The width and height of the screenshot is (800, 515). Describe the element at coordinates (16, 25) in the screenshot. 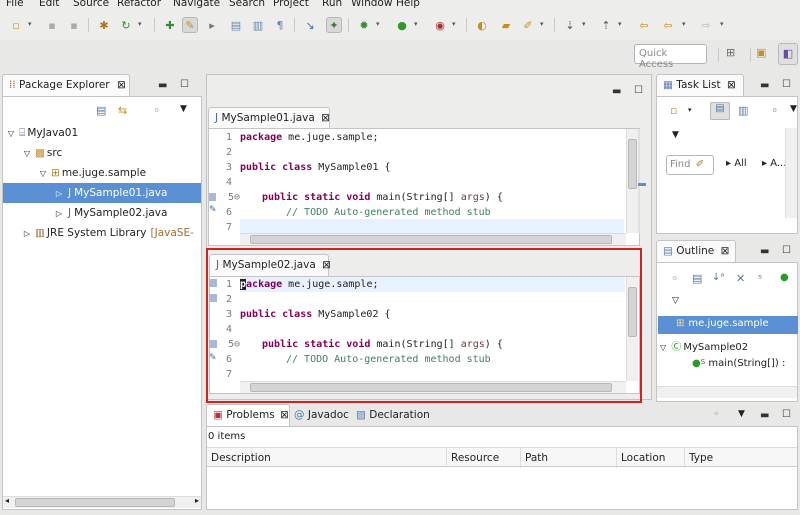

I see `new-icon: ▫` at that location.